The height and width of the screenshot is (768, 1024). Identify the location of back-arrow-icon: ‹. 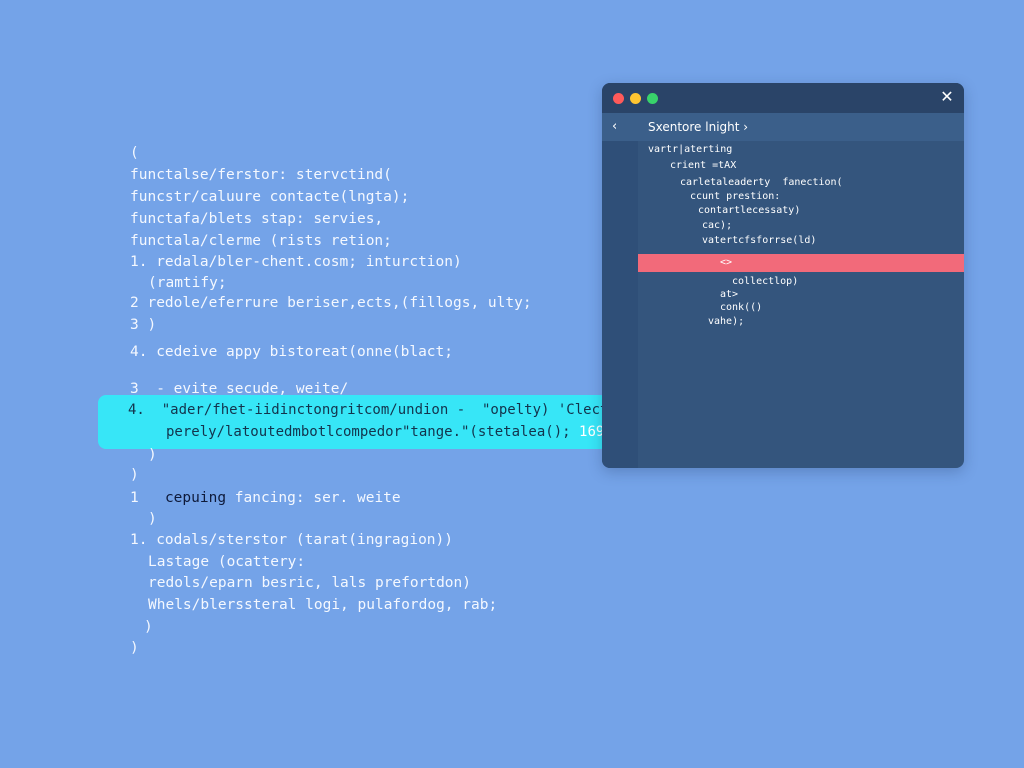
(614, 127).